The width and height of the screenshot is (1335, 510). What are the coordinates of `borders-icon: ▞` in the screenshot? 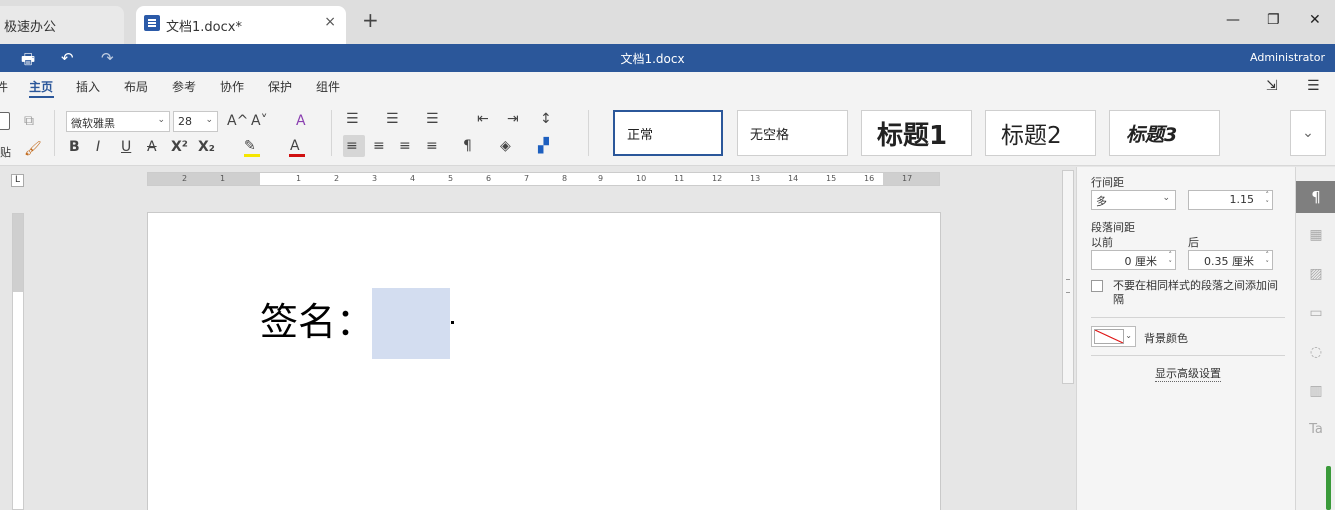 It's located at (543, 146).